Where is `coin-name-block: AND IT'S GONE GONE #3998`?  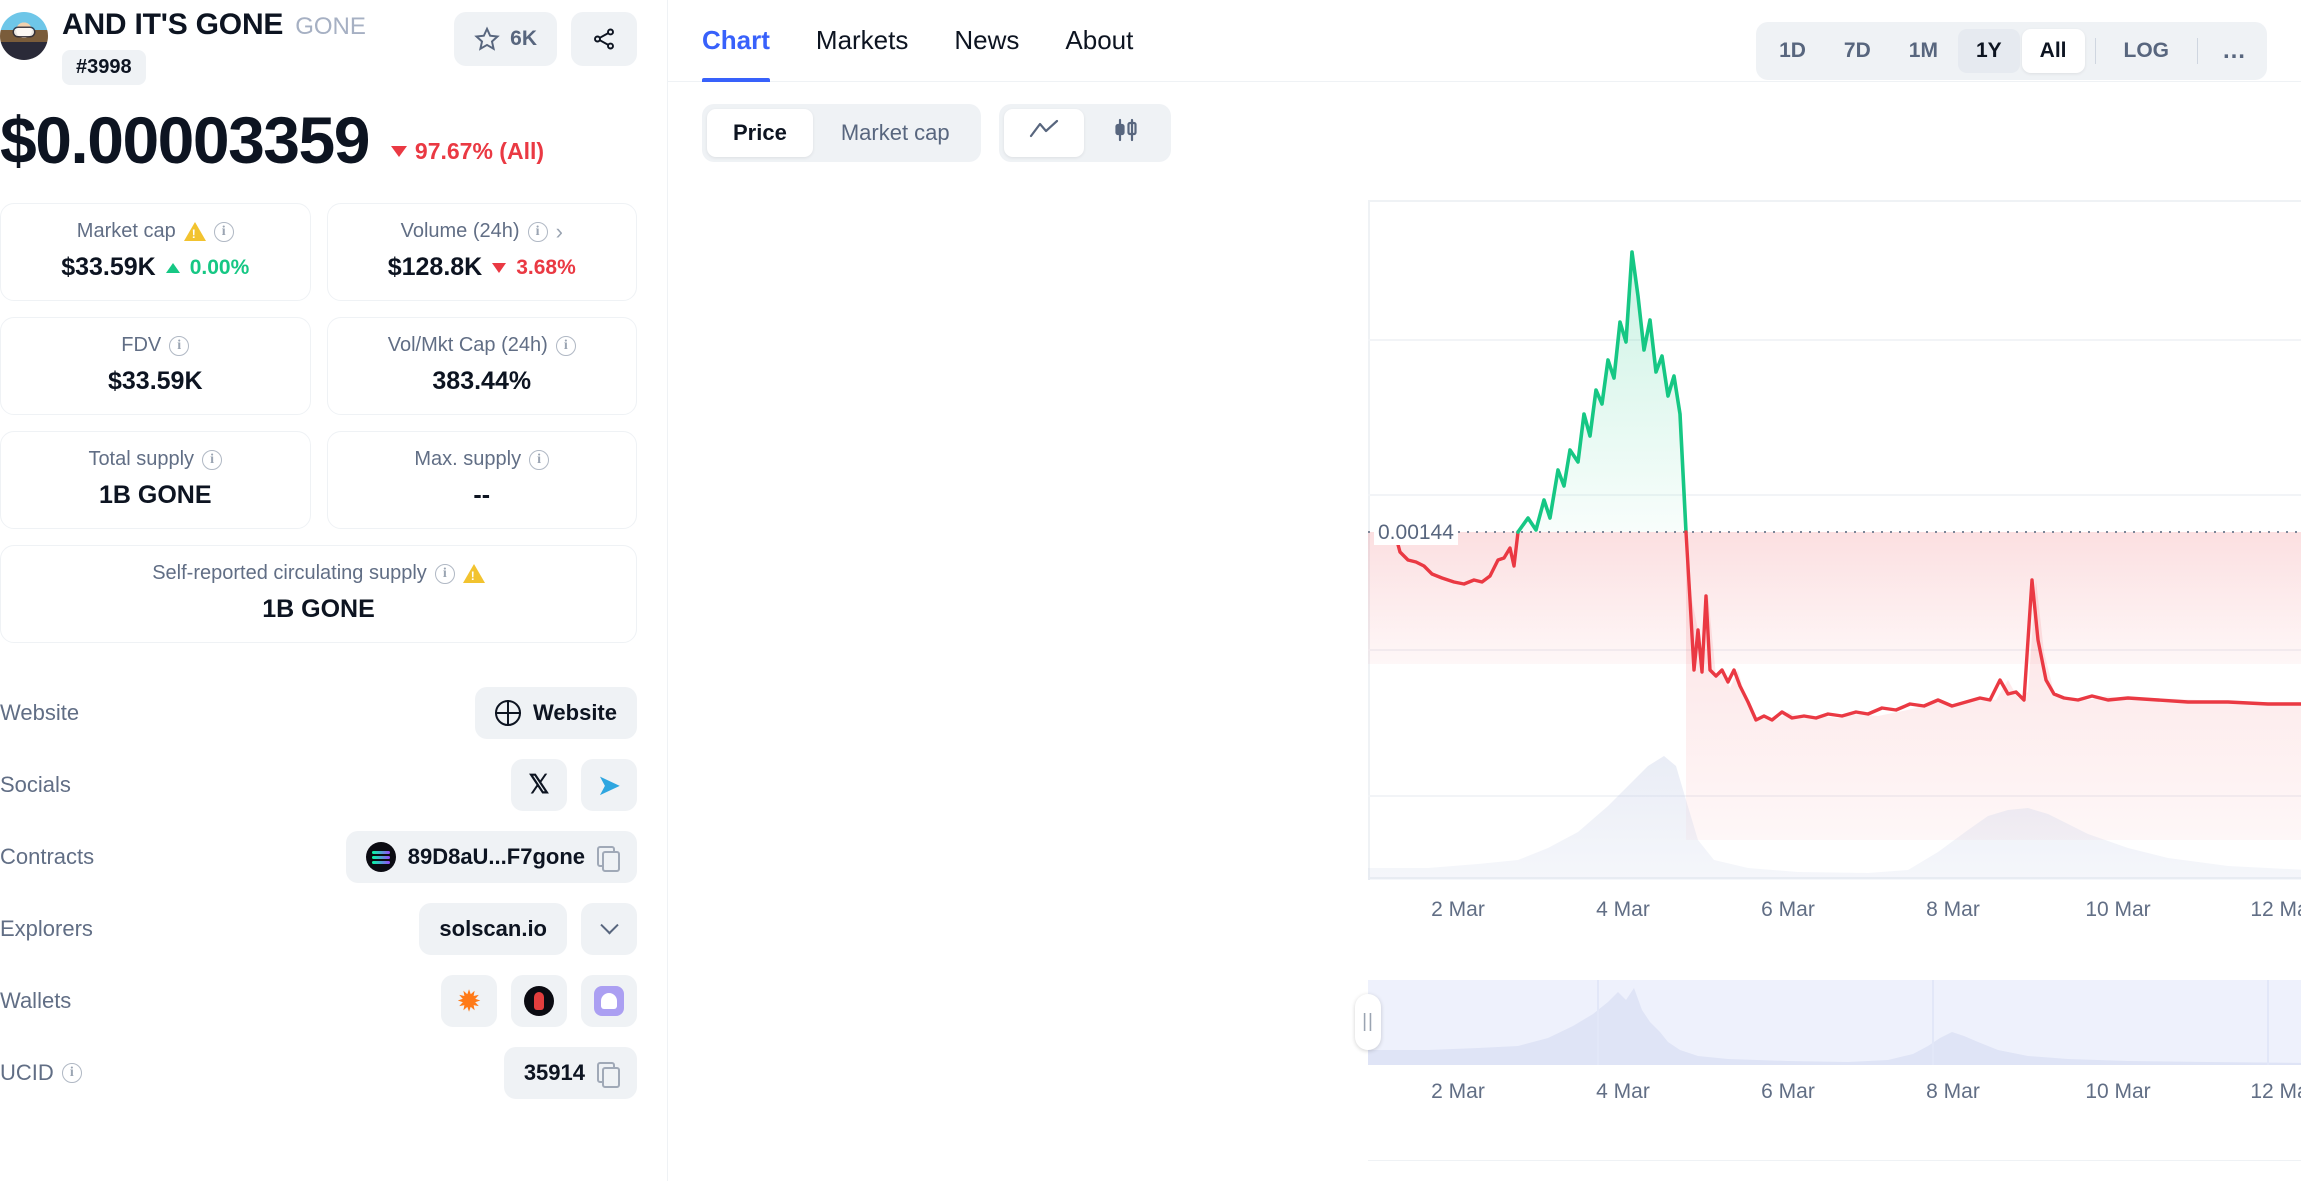
coin-name-block: AND IT'S GONE GONE #3998 is located at coordinates (214, 46).